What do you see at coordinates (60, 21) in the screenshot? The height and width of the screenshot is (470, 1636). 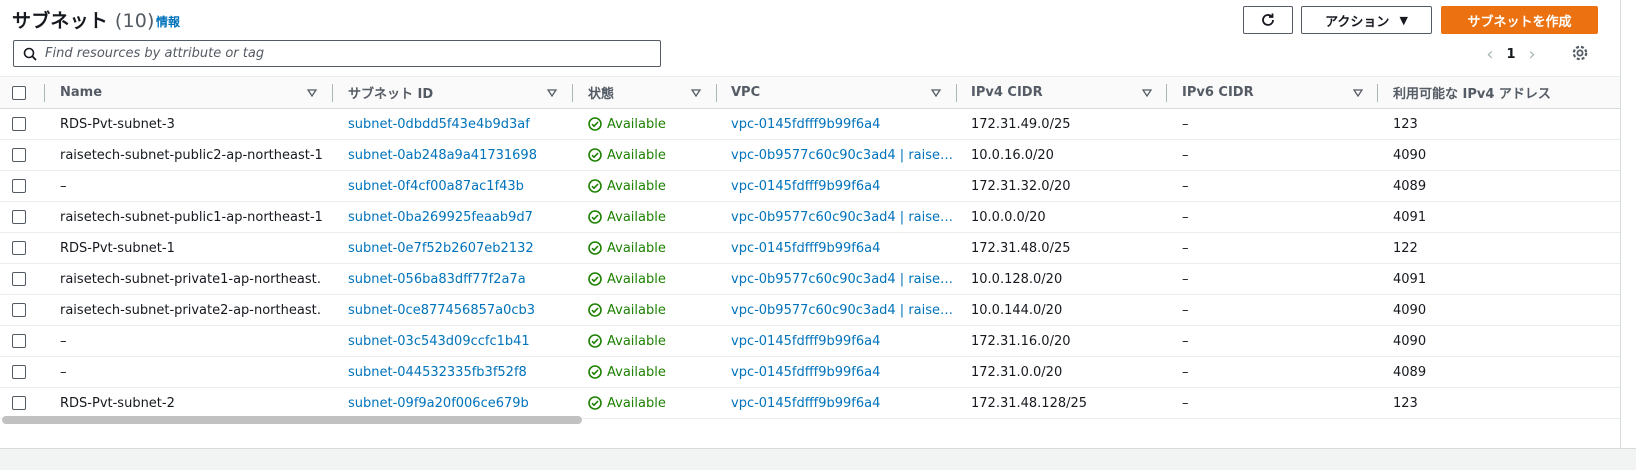 I see `title-text: サブネット` at bounding box center [60, 21].